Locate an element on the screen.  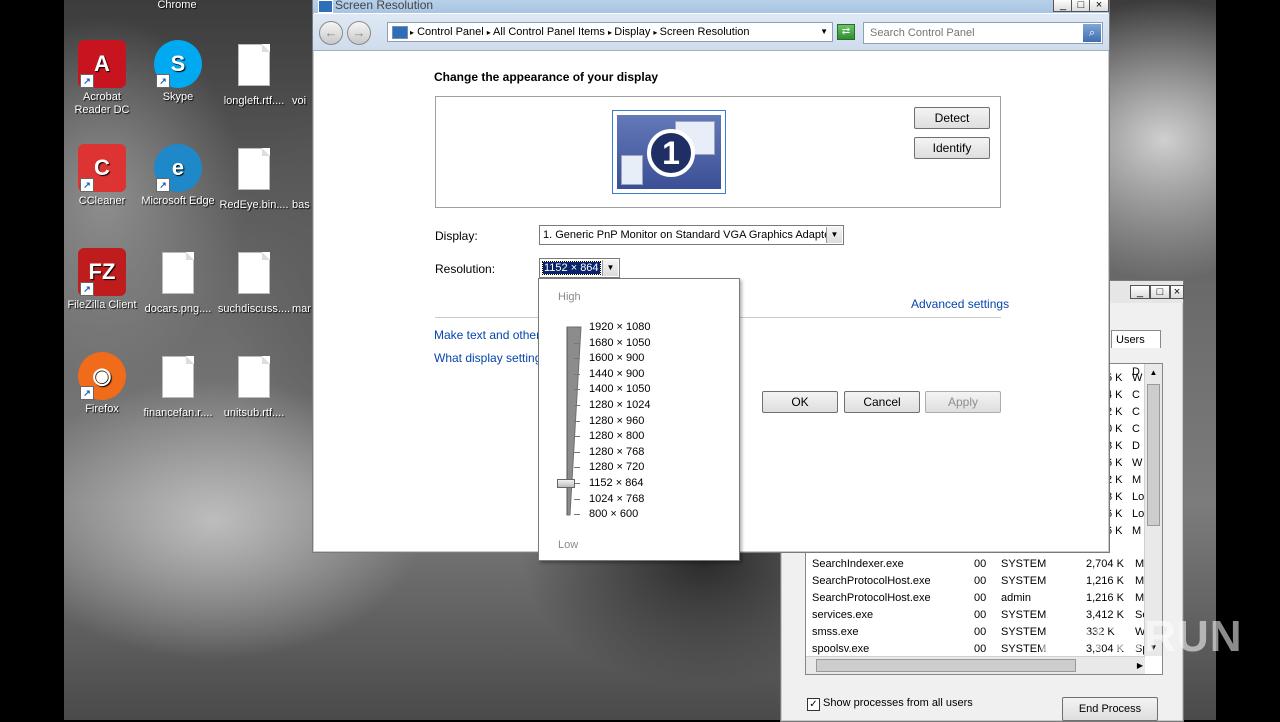
end-process-button: End Process is located at coordinates (1110, 709).